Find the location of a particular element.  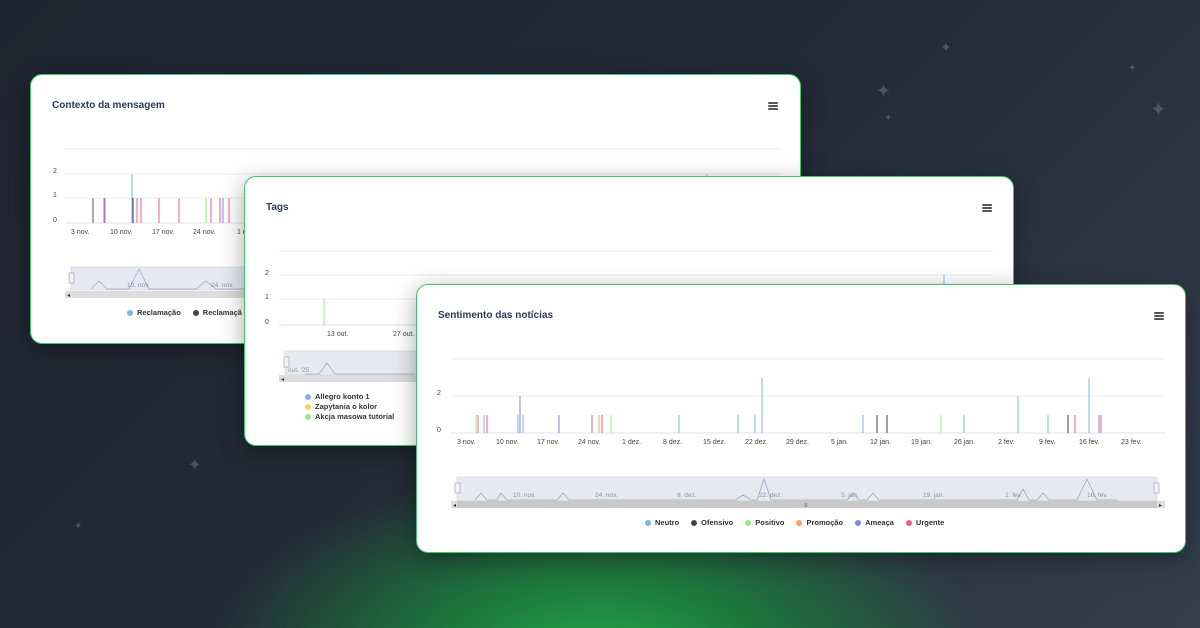

legend-item: Urgente is located at coordinates (925, 522).